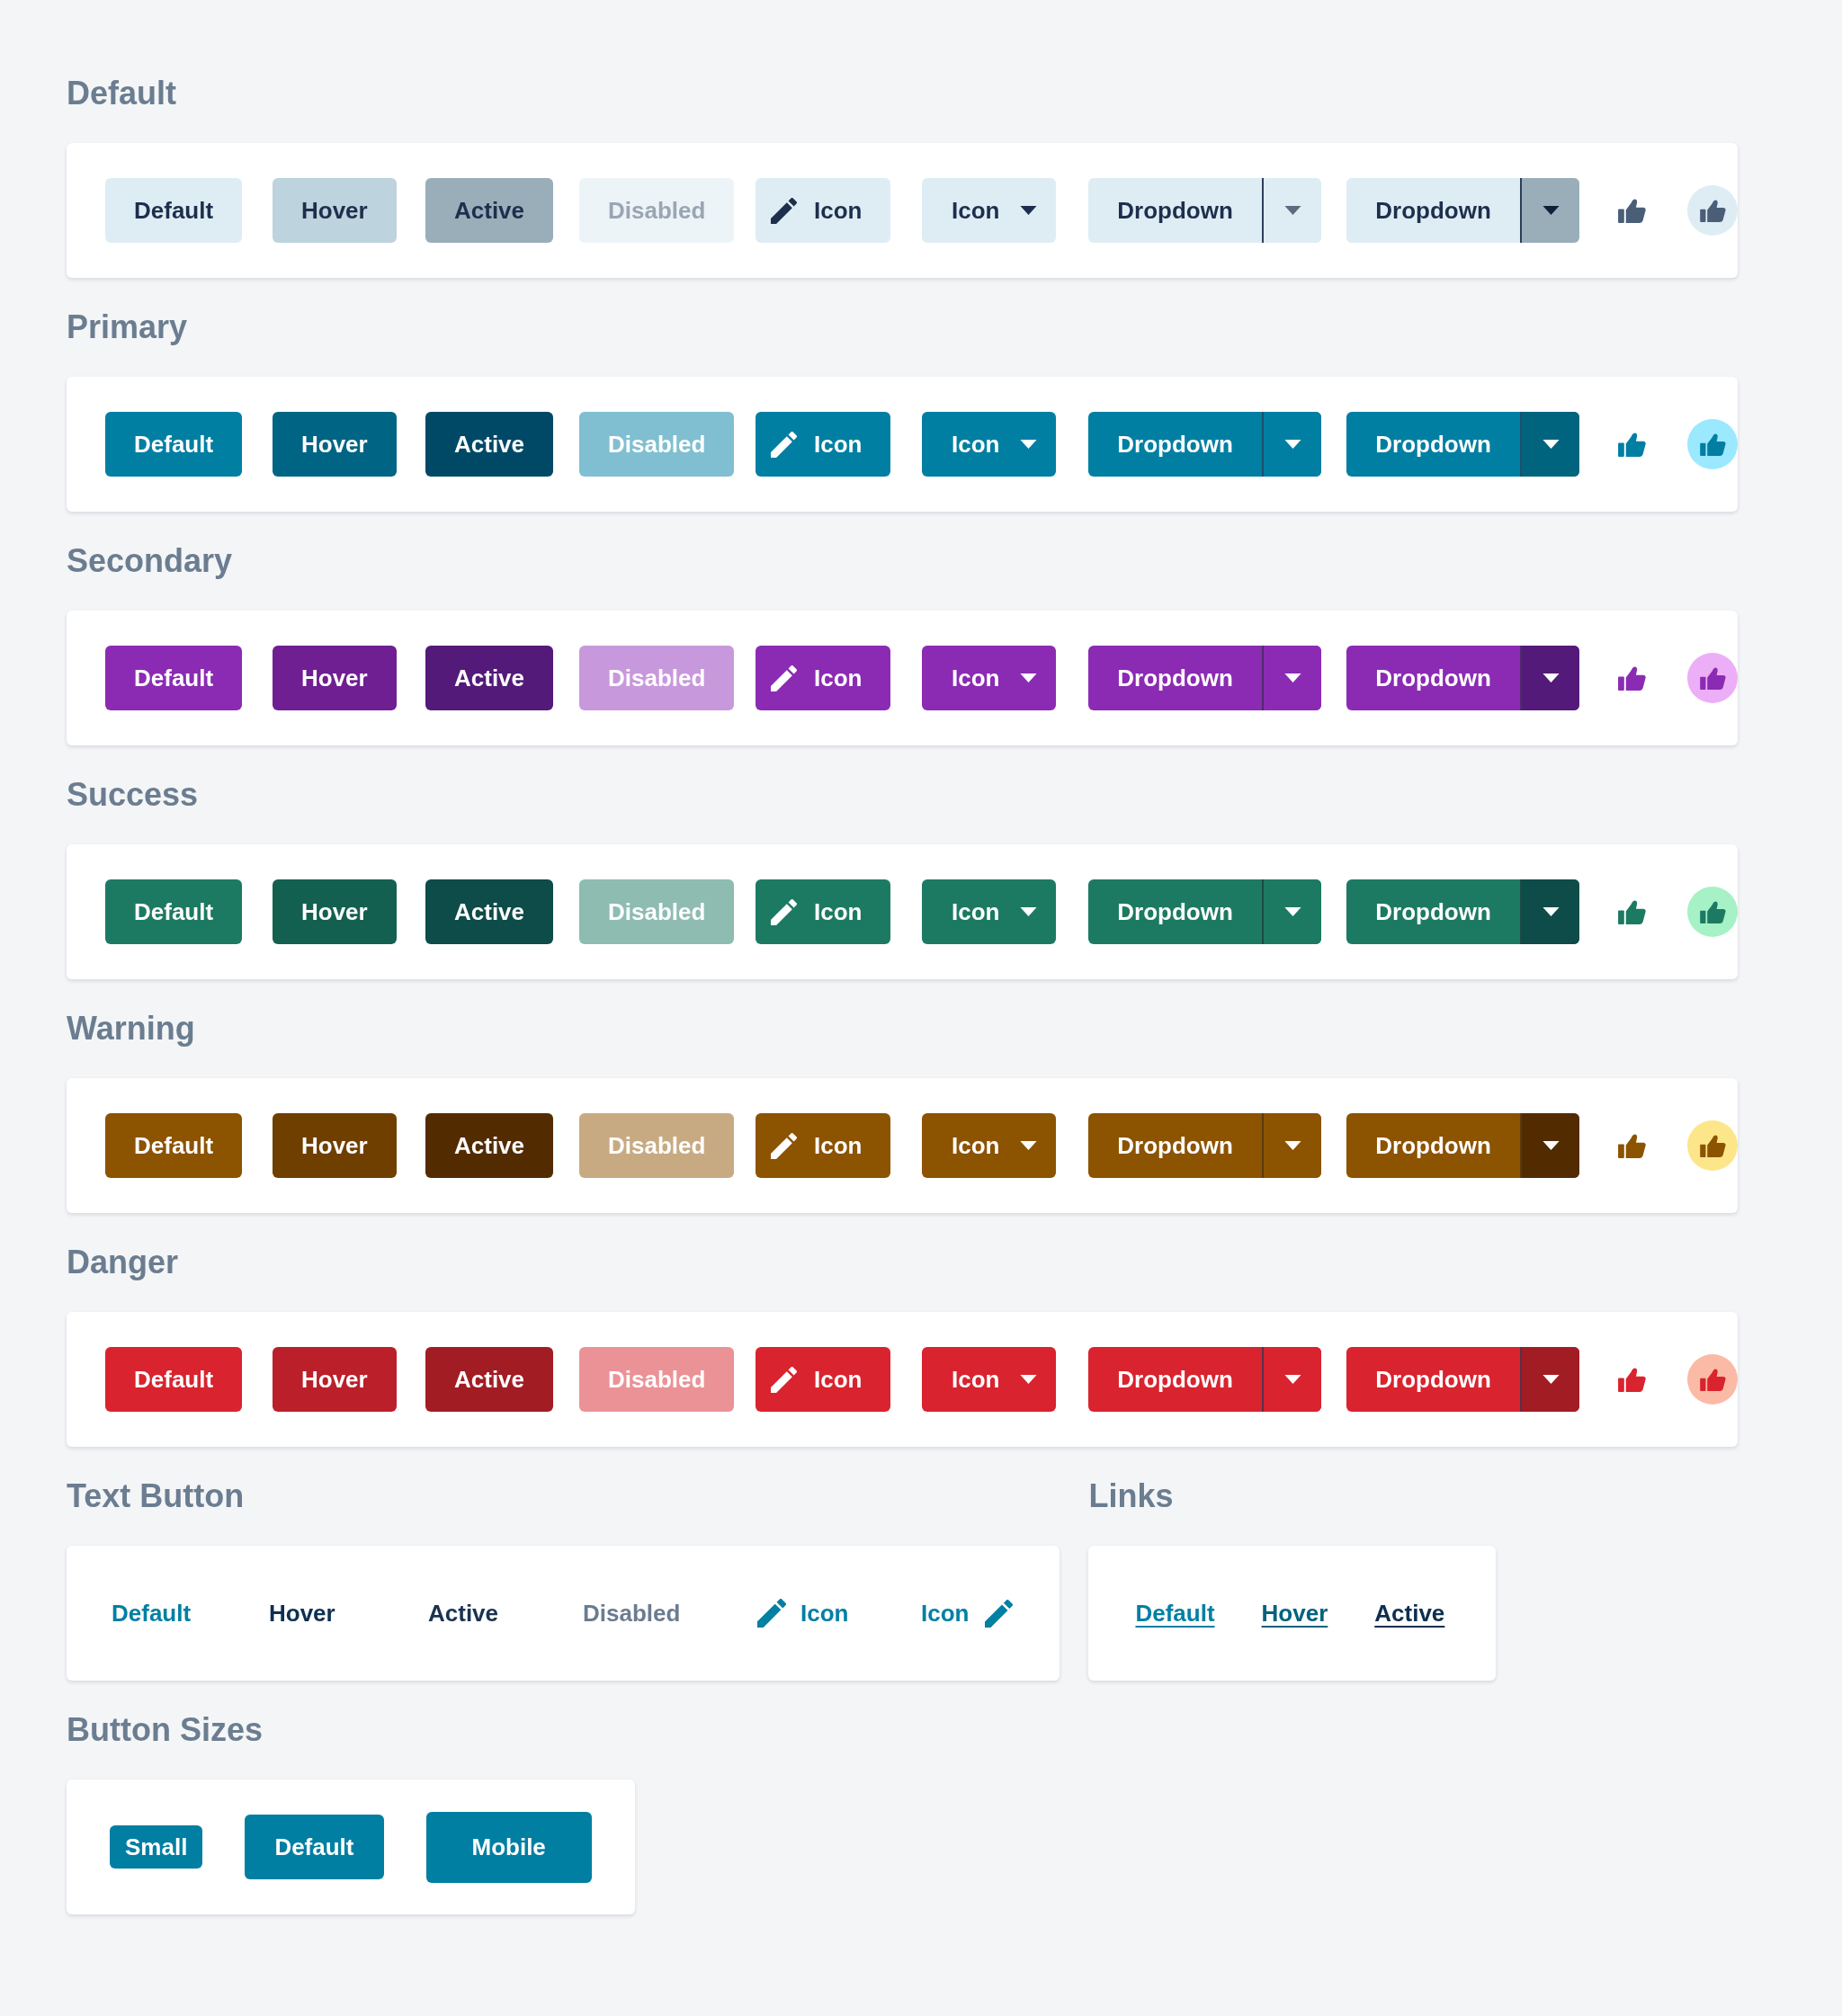 The image size is (1842, 2016). I want to click on section-heading: Primary, so click(127, 327).